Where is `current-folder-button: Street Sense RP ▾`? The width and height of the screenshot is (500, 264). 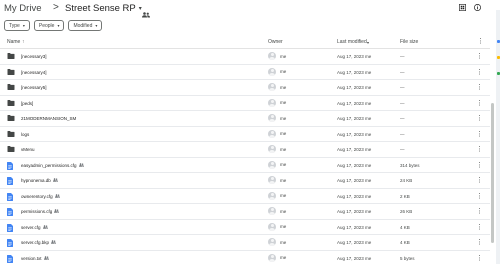 current-folder-button: Street Sense RP ▾ is located at coordinates (103, 8).